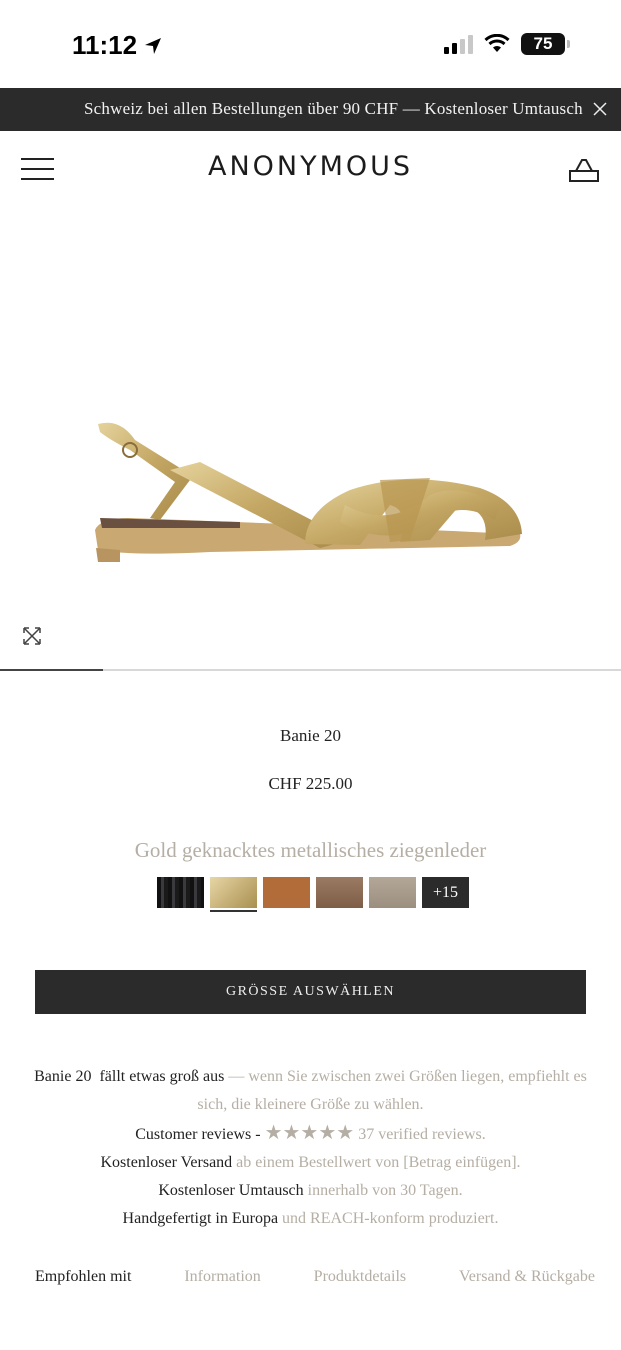 This screenshot has height=1350, width=621. Describe the element at coordinates (310, 735) in the screenshot. I see `product-name: Banie 20` at that location.